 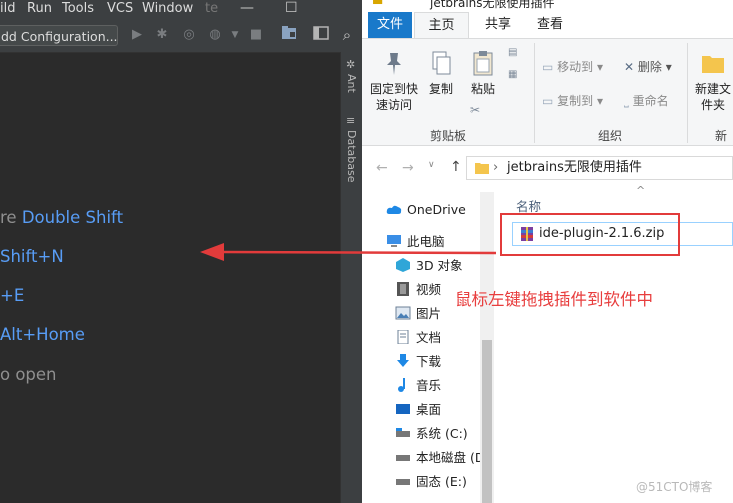 What do you see at coordinates (512, 52) in the screenshot?
I see `copy-path-icon: ▤` at bounding box center [512, 52].